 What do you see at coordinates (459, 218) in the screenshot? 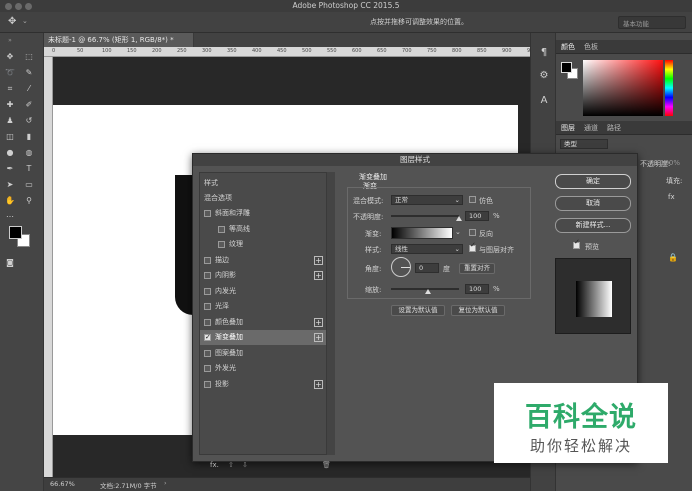
I see `opacity-slider-knob` at bounding box center [459, 218].